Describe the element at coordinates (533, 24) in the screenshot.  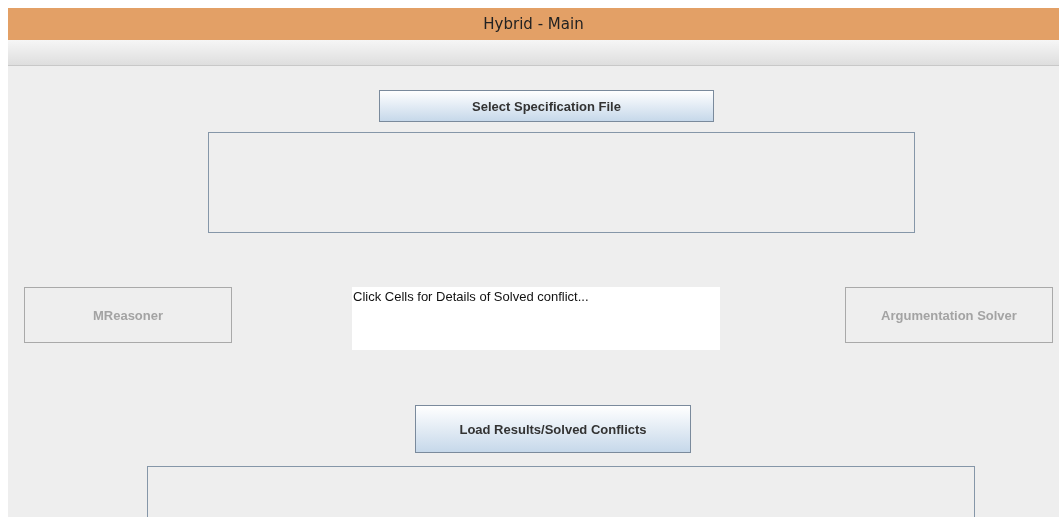
I see `window-title: Hybrid - Main` at that location.